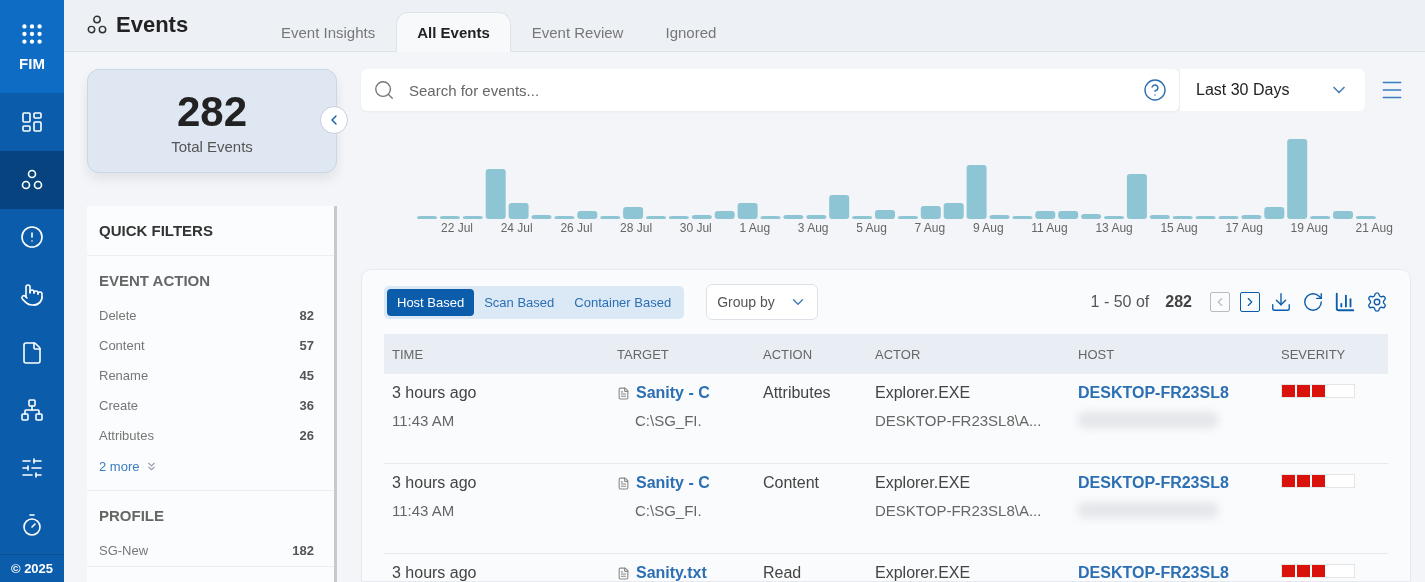 Image resolution: width=1425 pixels, height=582 pixels. Describe the element at coordinates (124, 375) in the screenshot. I see `filter-label: Rename` at that location.